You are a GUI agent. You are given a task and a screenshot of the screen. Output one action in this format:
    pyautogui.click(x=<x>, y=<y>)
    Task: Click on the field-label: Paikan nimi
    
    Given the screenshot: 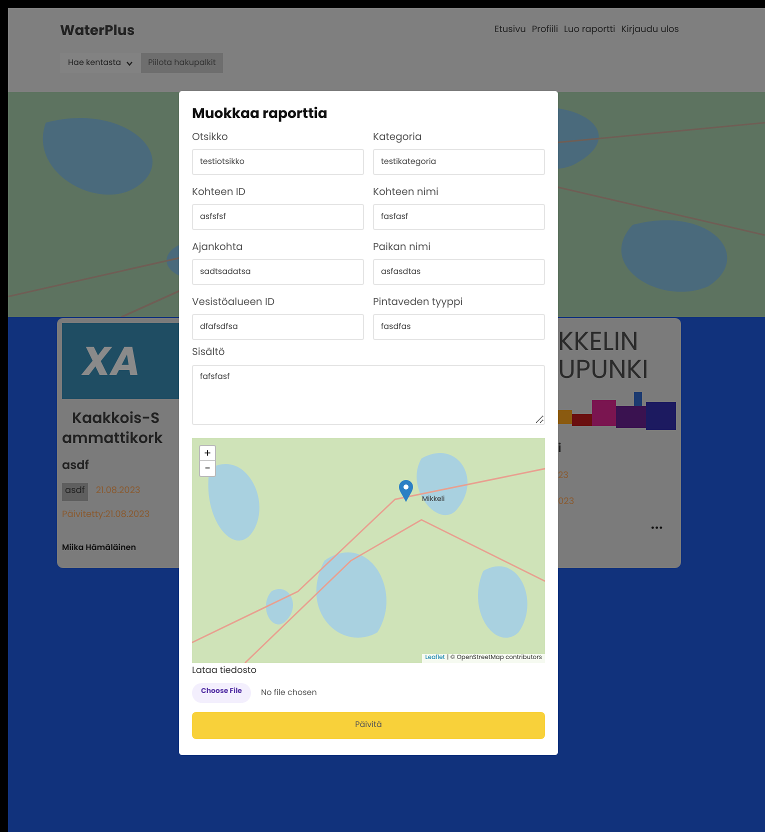 What is the action you would take?
    pyautogui.click(x=402, y=247)
    